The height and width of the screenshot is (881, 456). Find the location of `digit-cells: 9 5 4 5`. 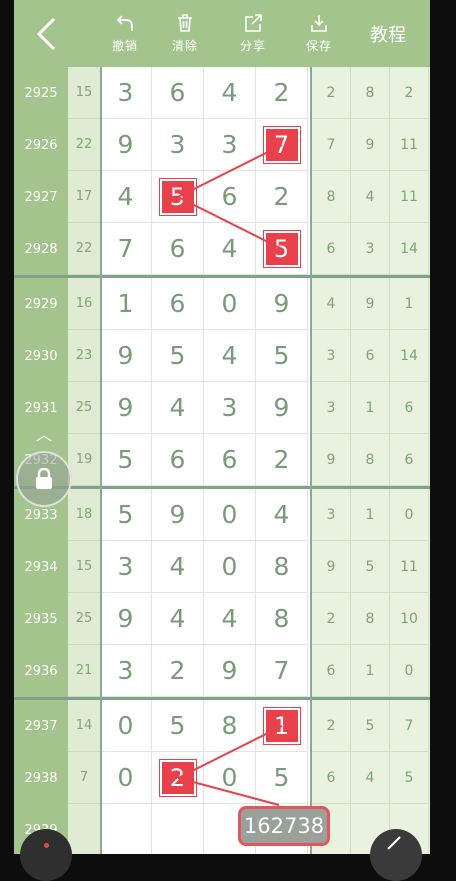

digit-cells: 9 5 4 5 is located at coordinates (205, 356).